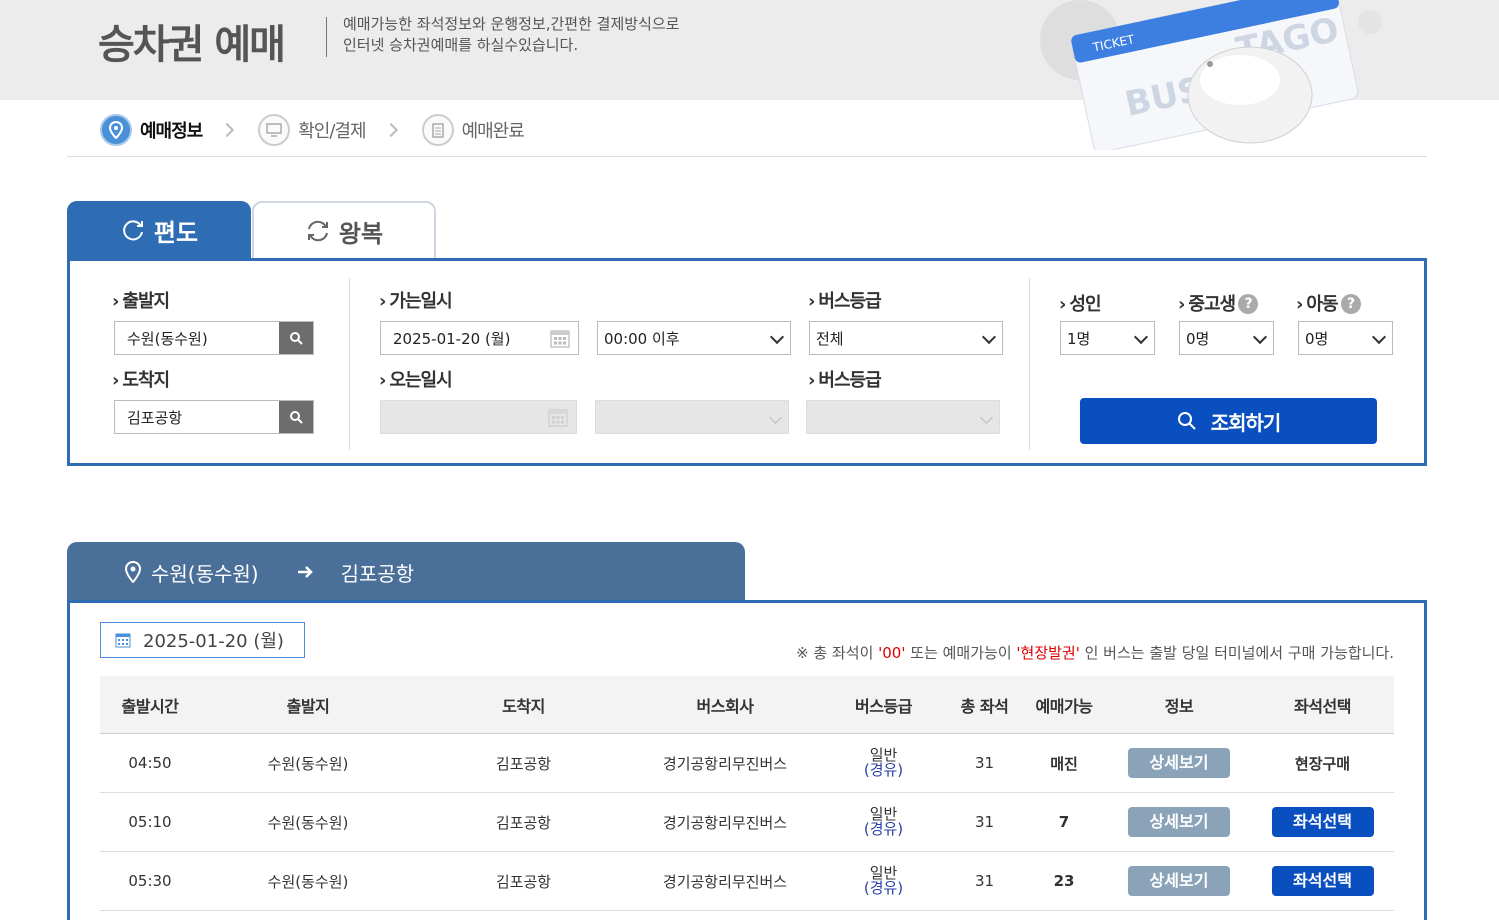 The height and width of the screenshot is (920, 1499). I want to click on step-label: 예매정보, so click(171, 131).